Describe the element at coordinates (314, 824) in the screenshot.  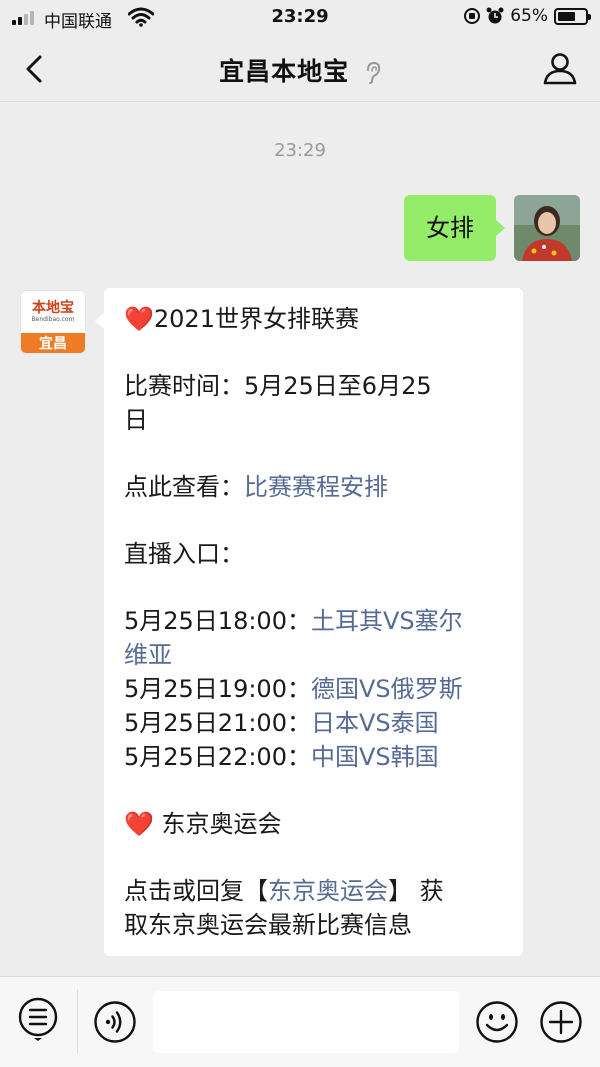
I see `olympics-title-line: ❤️ 东京奥运会` at that location.